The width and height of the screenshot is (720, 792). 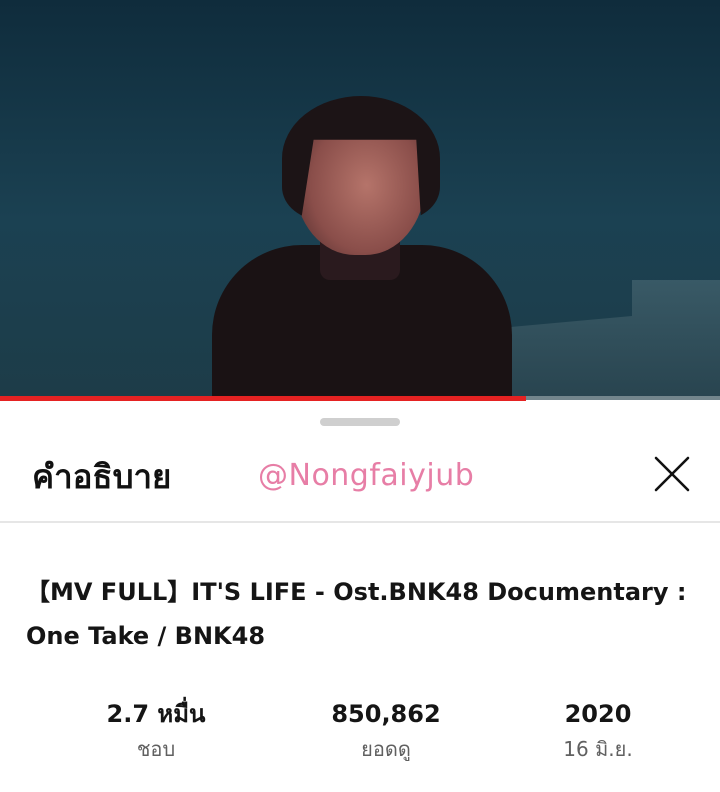 I want to click on sheet-title: คำอธิบาย, so click(x=102, y=476).